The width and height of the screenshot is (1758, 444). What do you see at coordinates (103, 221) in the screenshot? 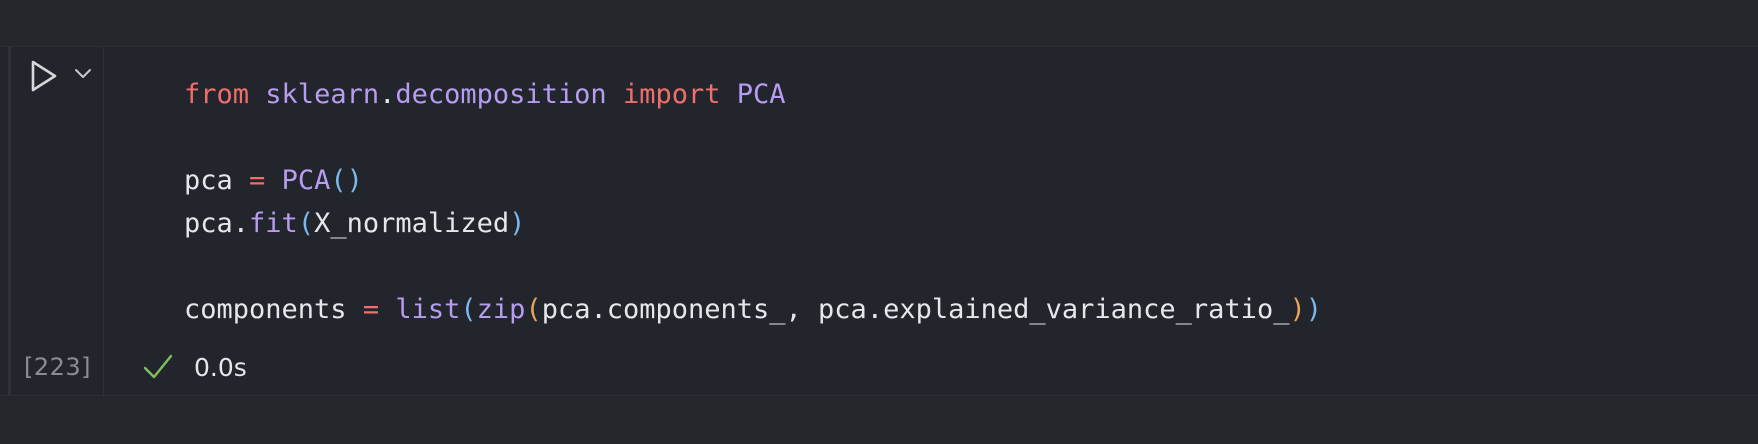
I see `gutter-divider` at bounding box center [103, 221].